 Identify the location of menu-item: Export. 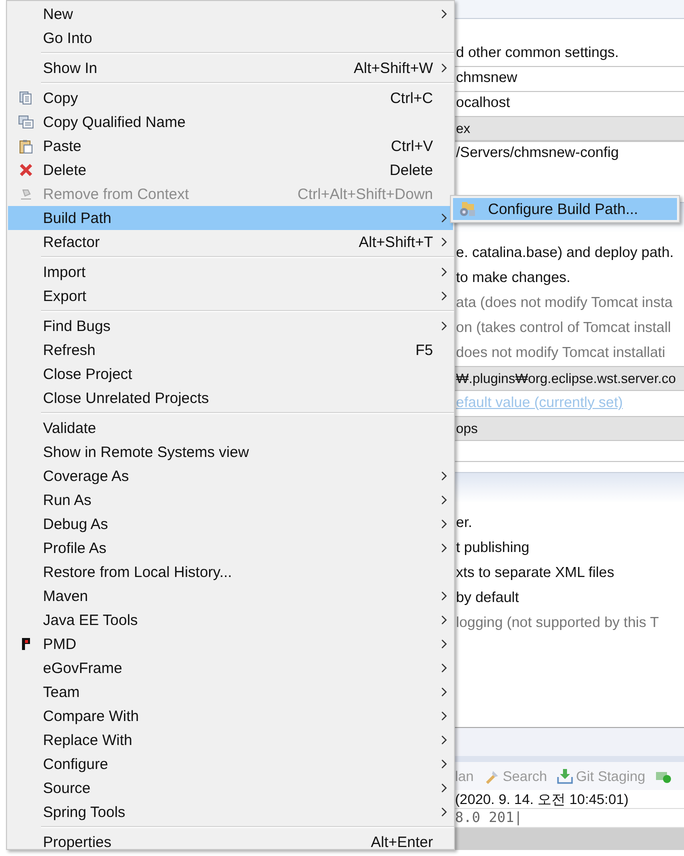
(230, 296).